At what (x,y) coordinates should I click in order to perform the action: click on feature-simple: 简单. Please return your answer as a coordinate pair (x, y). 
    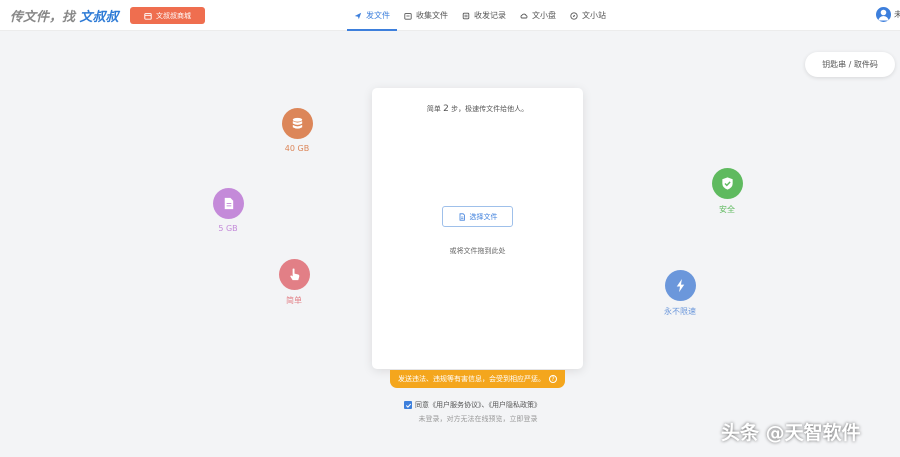
    Looking at the image, I should click on (294, 282).